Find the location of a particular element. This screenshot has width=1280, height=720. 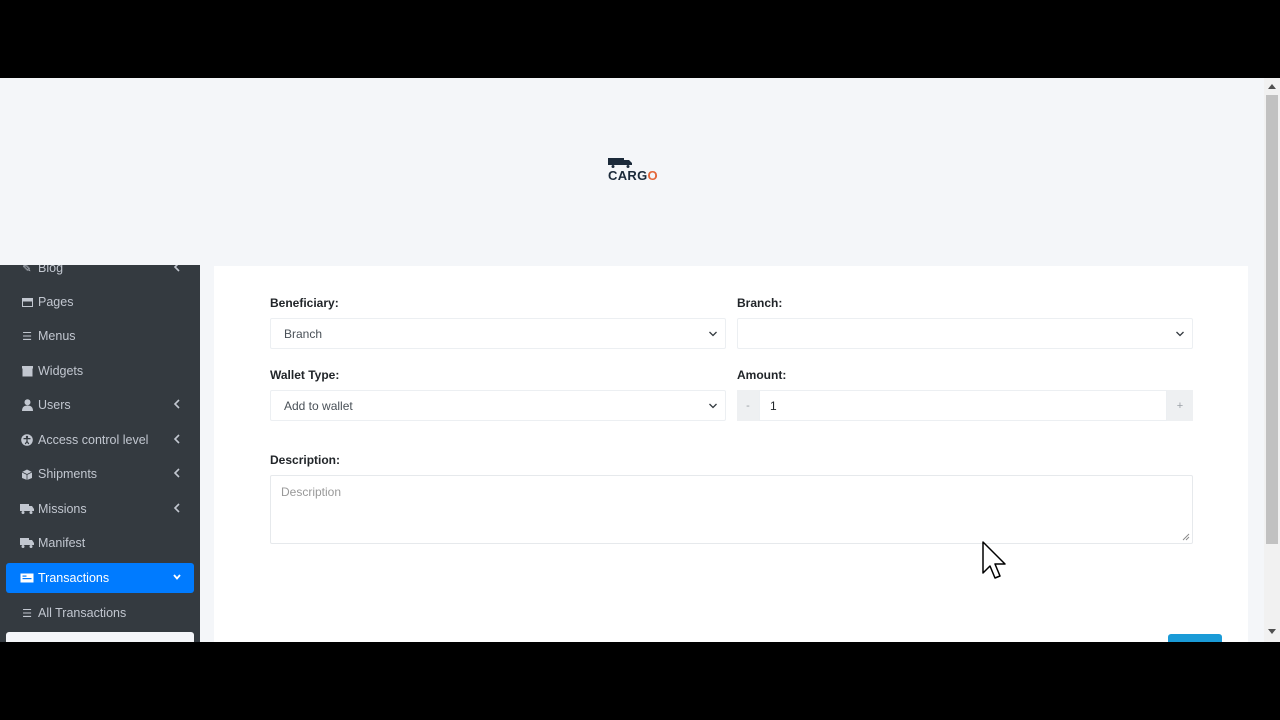

description-textarea: Description is located at coordinates (731, 509).